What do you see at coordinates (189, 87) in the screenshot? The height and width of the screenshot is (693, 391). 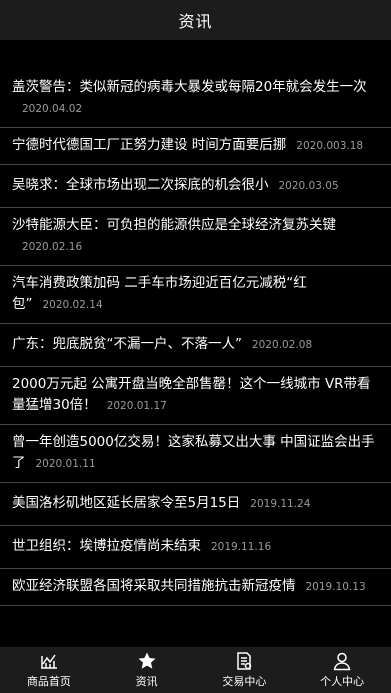 I see `news-title: 盖茨警告：类似新冠的病毒大暴发或每隔20年就会发生一次` at bounding box center [189, 87].